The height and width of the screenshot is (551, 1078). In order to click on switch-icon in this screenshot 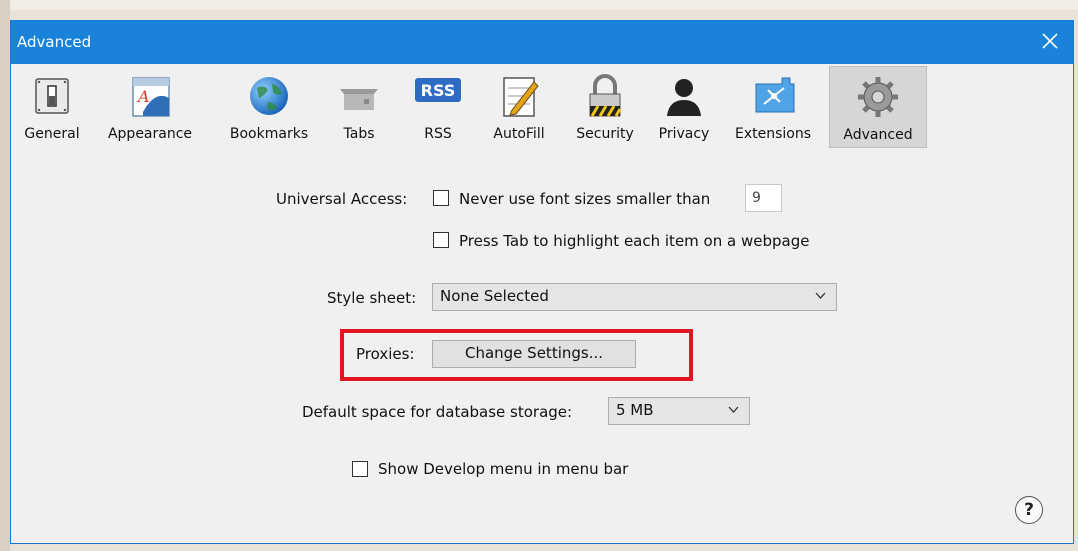, I will do `click(52, 96)`.